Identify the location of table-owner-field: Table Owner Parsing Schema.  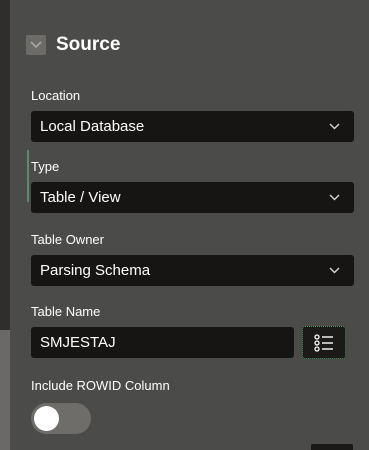
(192, 258).